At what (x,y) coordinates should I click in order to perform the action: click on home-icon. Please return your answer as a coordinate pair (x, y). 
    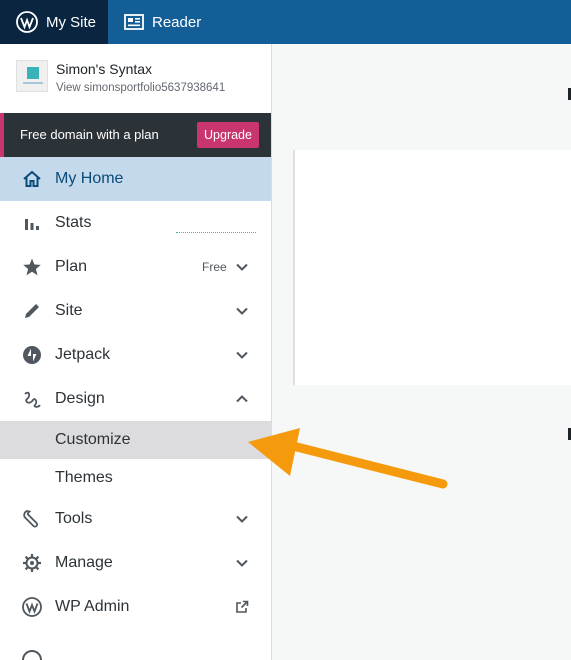
    Looking at the image, I should click on (32, 178).